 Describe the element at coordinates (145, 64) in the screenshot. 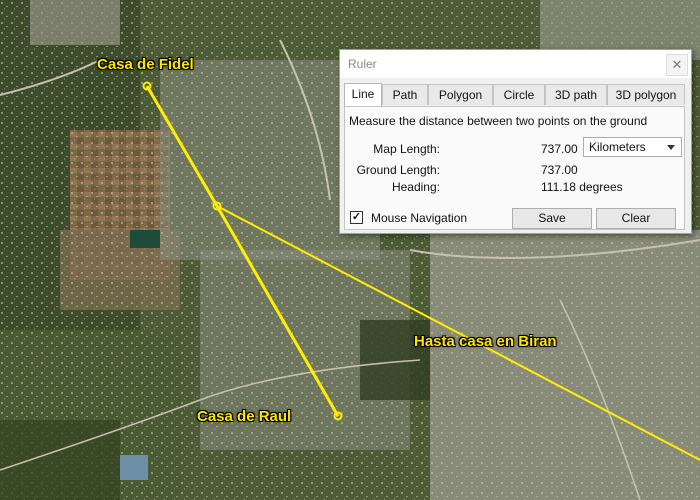

I see `placemark-label-fidel: Casa de Fidel` at that location.